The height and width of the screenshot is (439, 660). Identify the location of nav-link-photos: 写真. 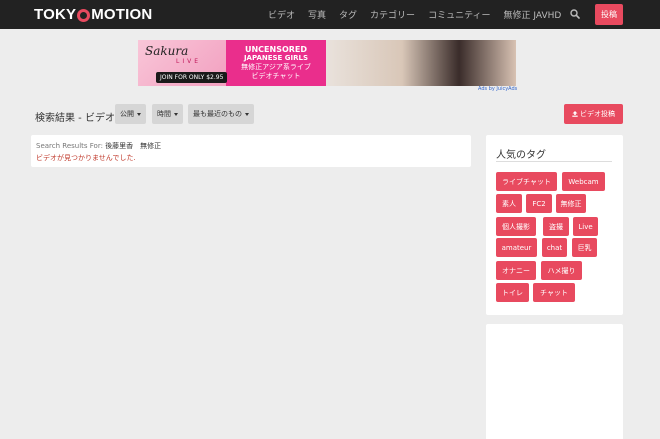
(317, 14).